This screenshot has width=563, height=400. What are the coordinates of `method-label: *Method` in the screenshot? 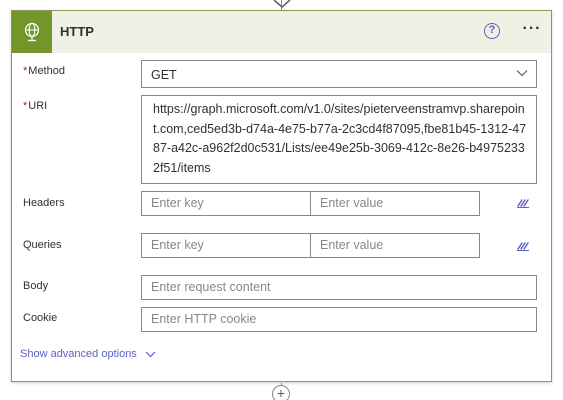 It's located at (44, 71).